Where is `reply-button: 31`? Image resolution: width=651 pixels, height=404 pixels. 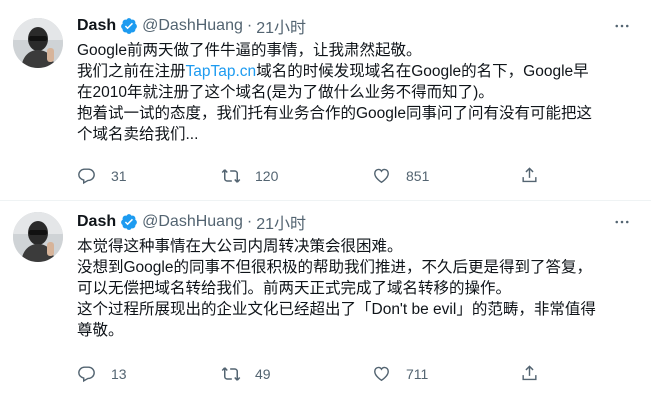
reply-button: 31 is located at coordinates (149, 176).